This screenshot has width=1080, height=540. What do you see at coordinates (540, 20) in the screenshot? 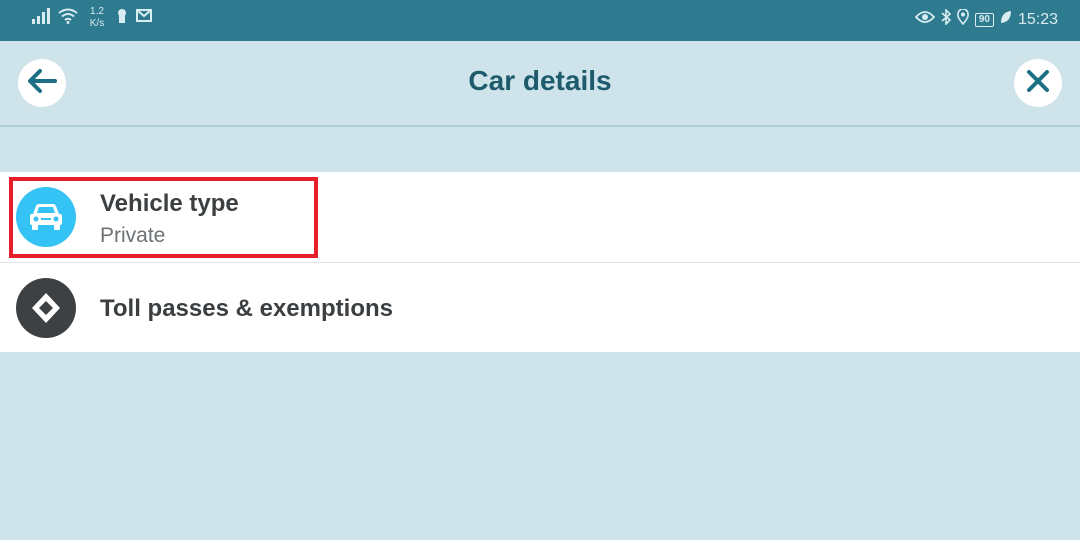
I see `status-bar: 1.2 K/s 90 15:23` at bounding box center [540, 20].